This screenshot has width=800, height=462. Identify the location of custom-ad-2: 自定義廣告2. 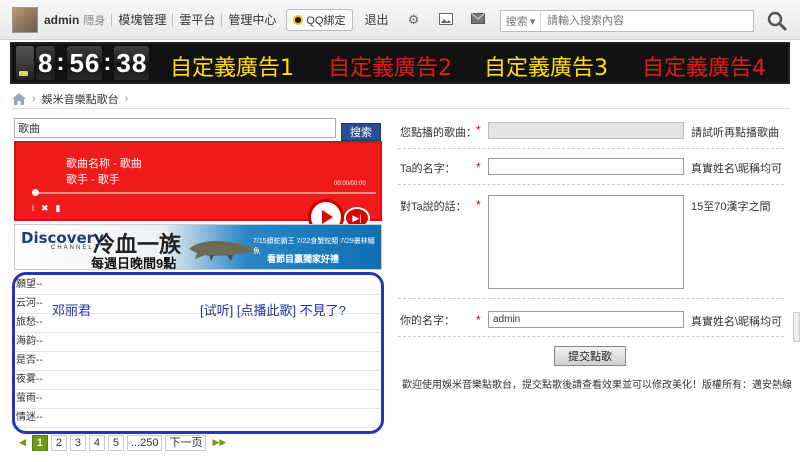
(390, 66).